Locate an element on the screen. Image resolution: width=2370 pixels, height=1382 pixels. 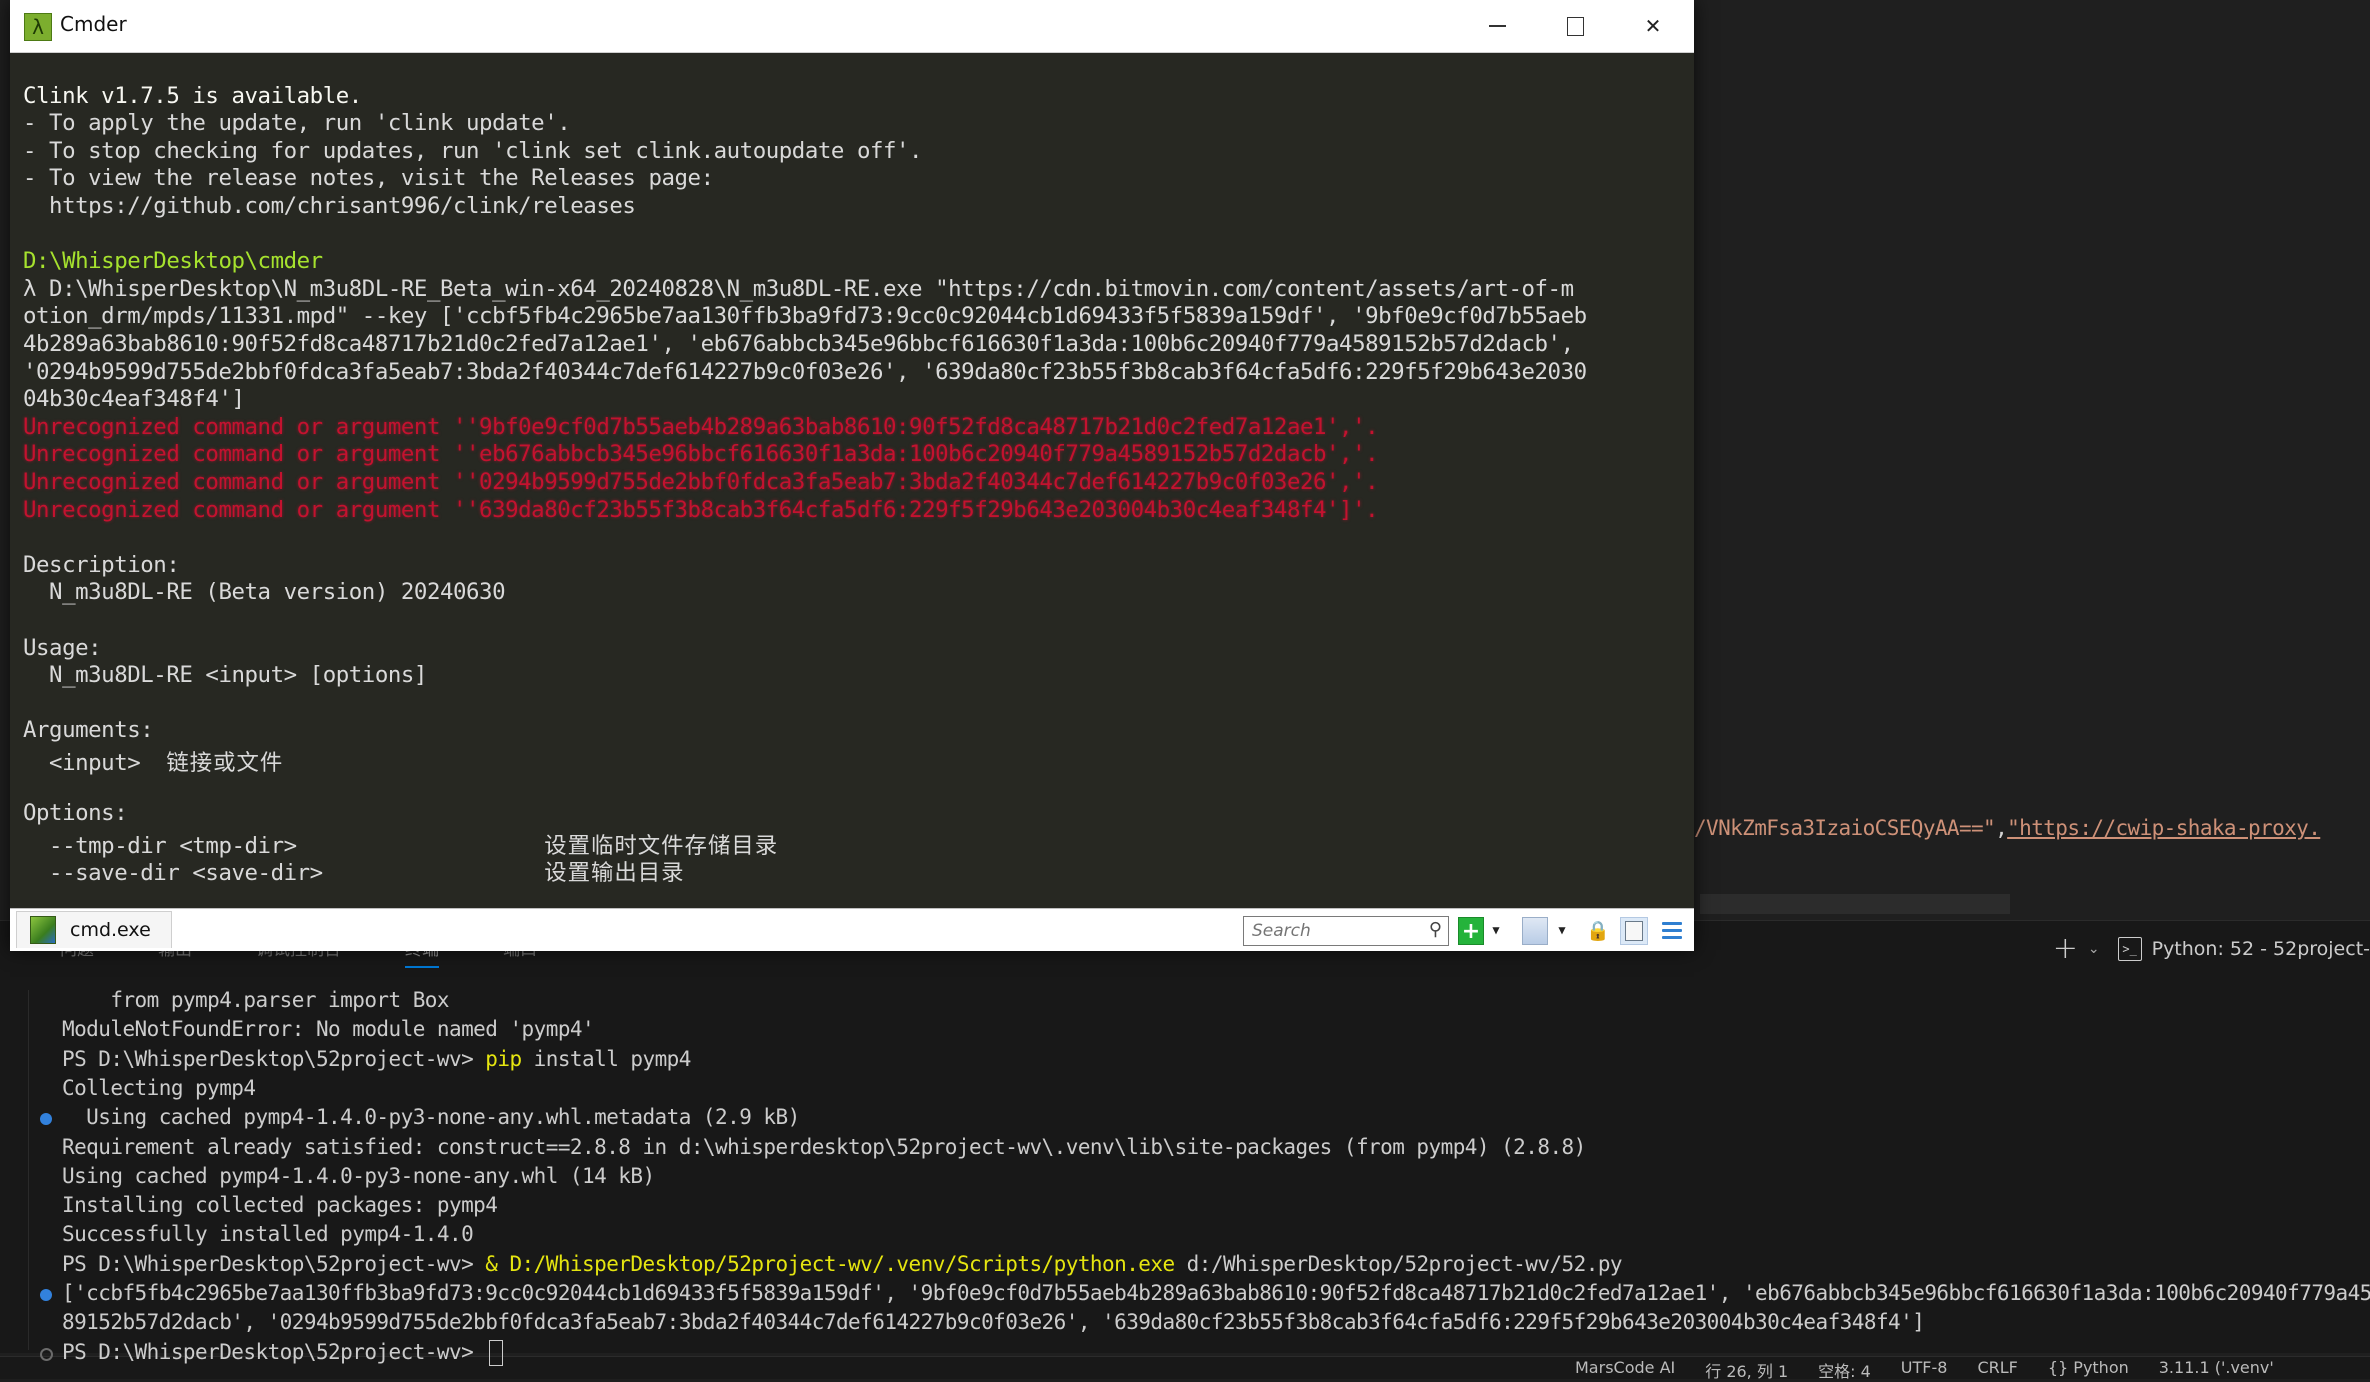
minimize-button is located at coordinates (1497, 26).